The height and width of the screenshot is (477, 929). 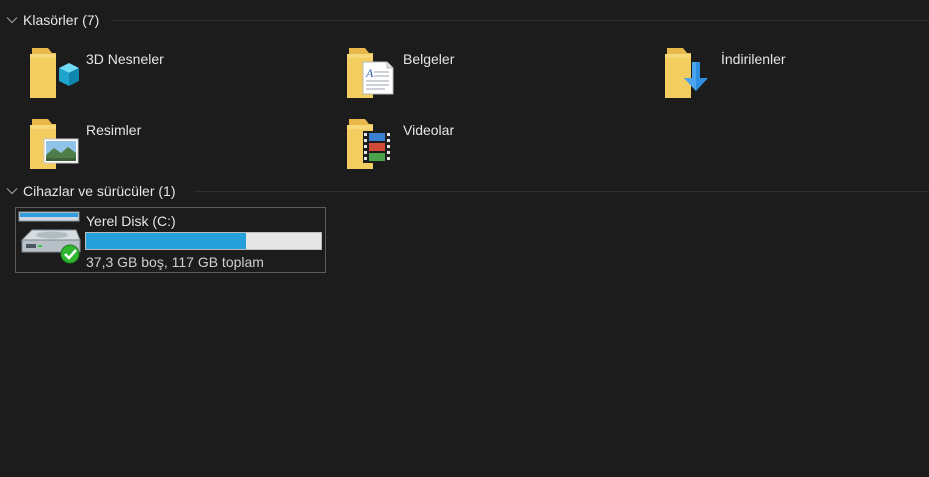 I want to click on folder-3d-objects-icon, so click(x=62, y=76).